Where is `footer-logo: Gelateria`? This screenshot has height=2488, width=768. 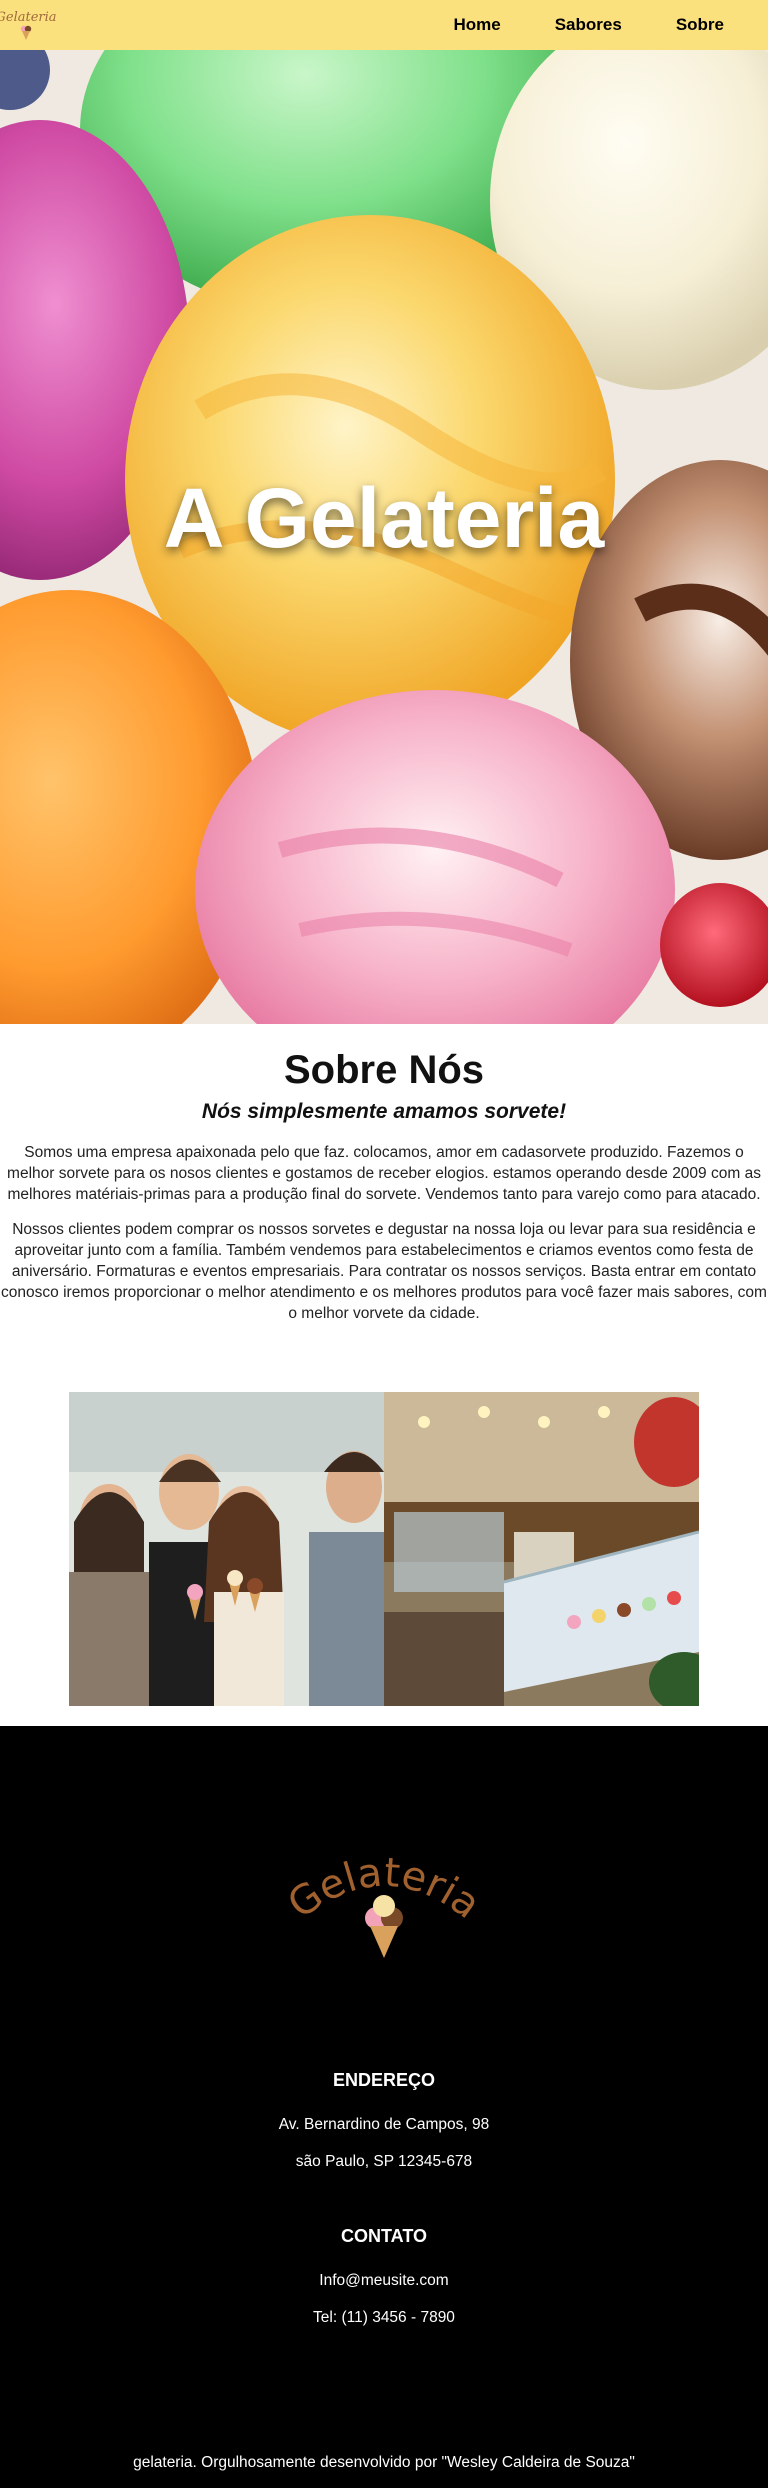
footer-logo: Gelateria is located at coordinates (384, 1906).